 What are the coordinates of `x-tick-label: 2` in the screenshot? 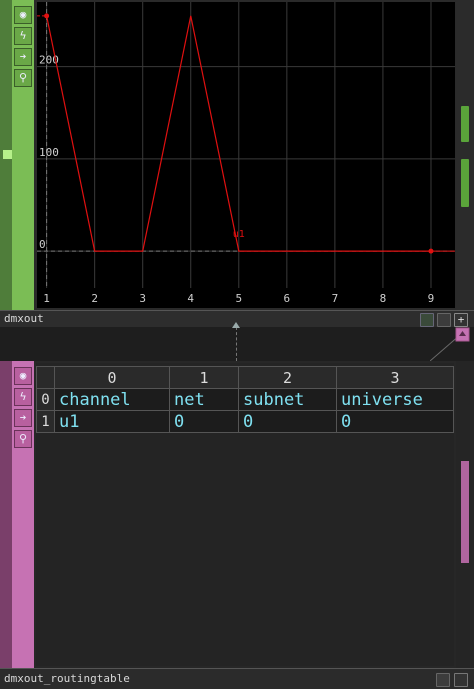 It's located at (94, 298).